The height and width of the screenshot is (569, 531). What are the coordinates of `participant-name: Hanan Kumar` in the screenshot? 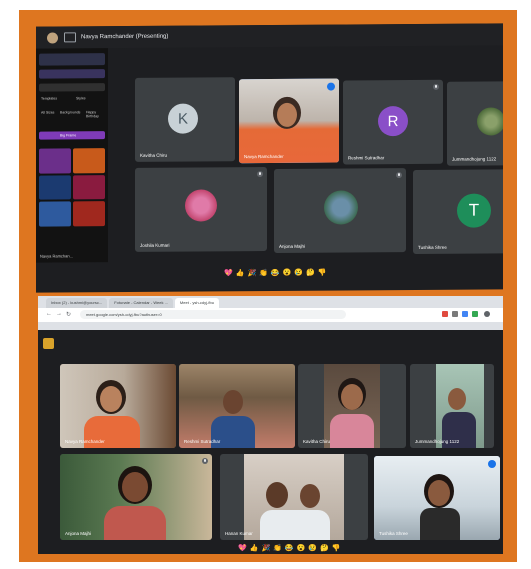 It's located at (239, 533).